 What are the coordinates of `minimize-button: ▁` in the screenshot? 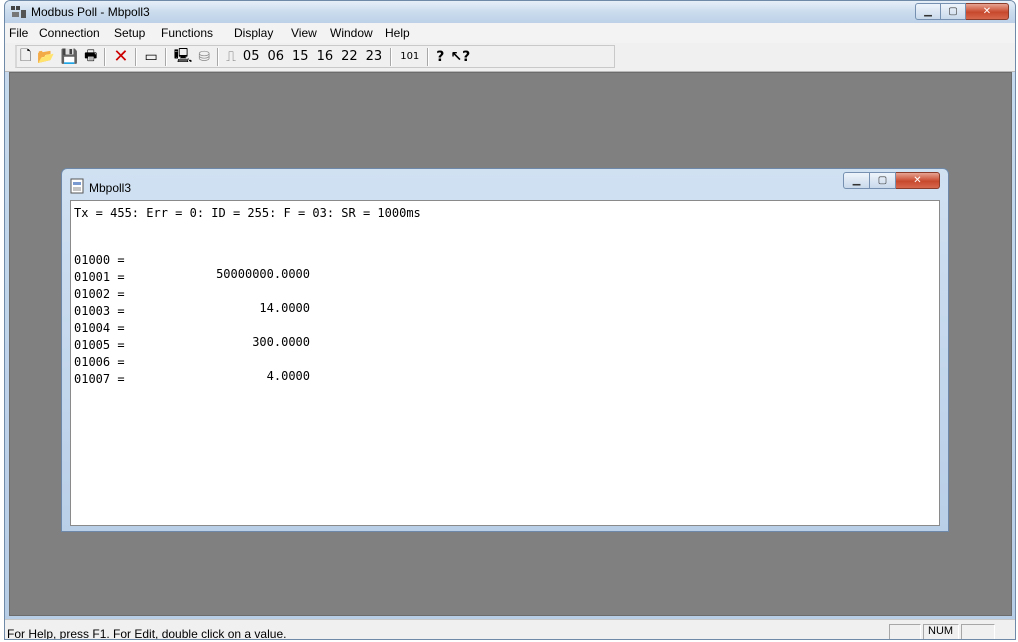 It's located at (928, 11).